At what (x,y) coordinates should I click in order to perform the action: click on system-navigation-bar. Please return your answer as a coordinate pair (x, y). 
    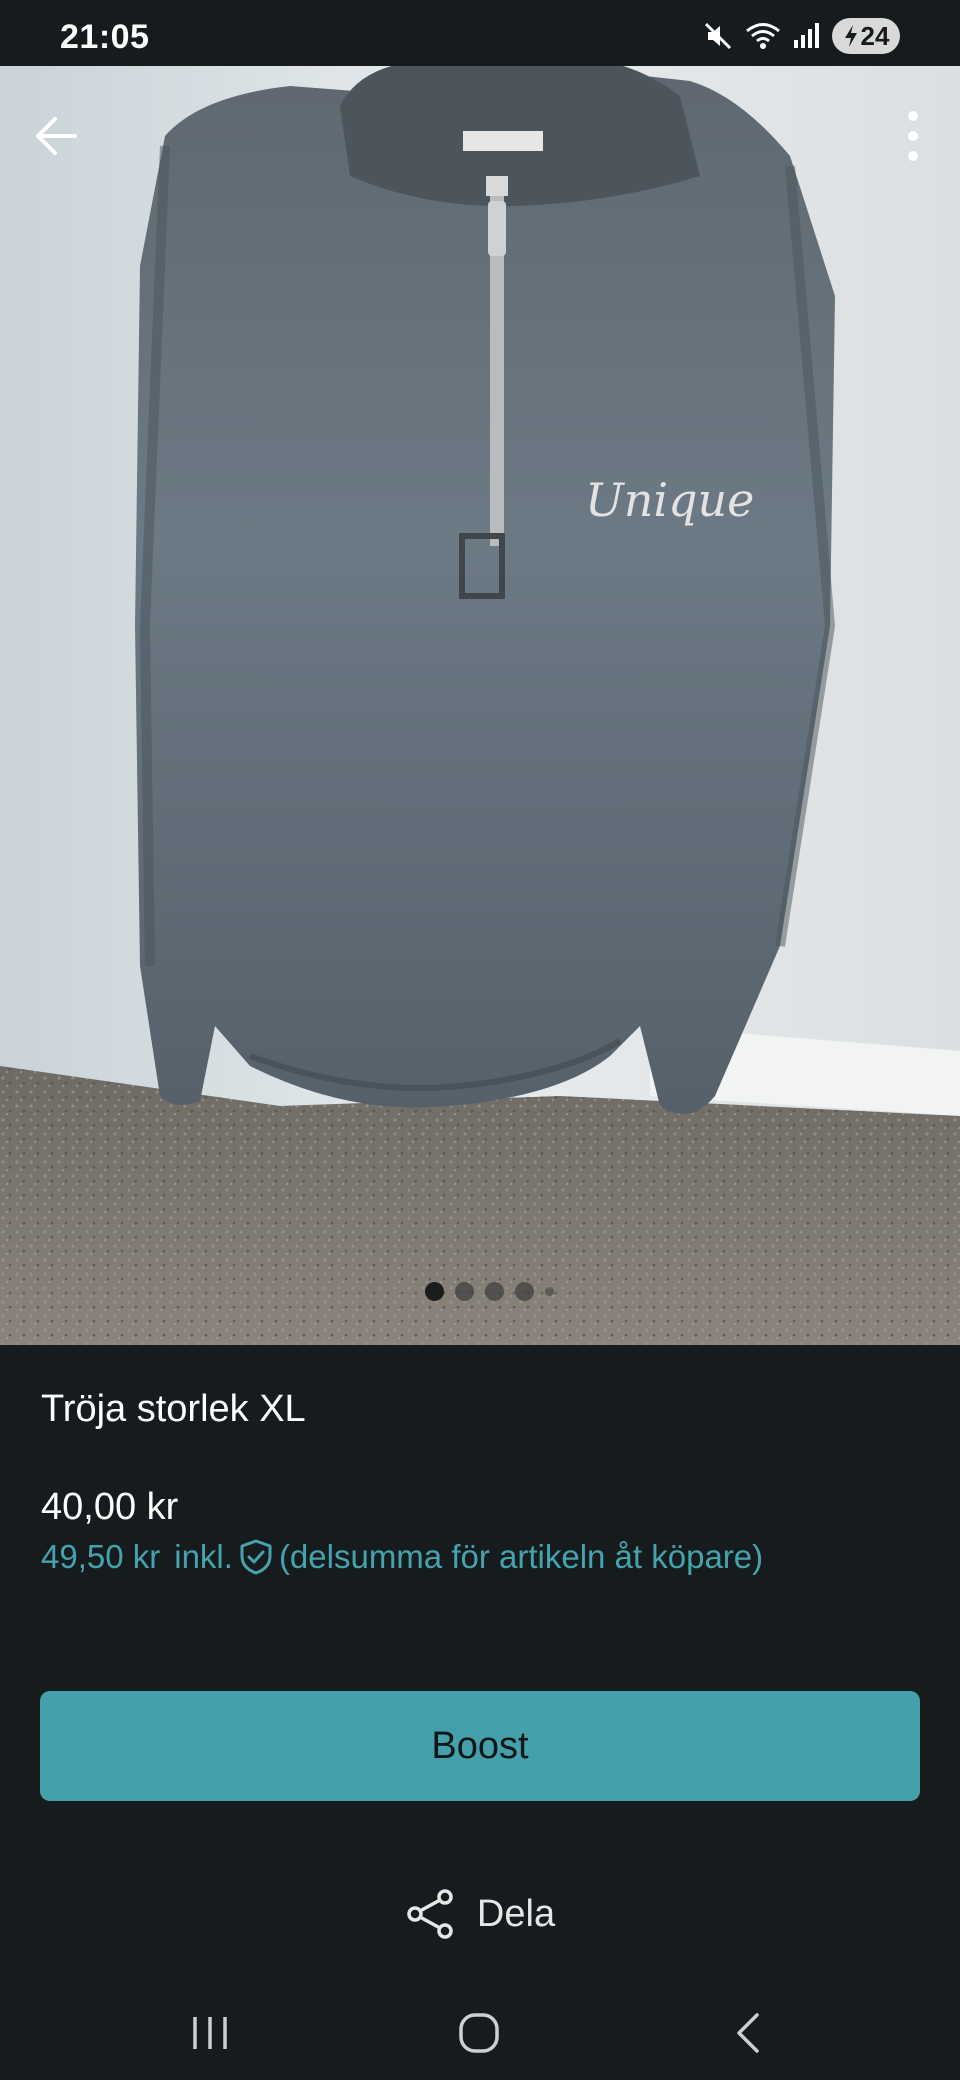
    Looking at the image, I should click on (480, 2033).